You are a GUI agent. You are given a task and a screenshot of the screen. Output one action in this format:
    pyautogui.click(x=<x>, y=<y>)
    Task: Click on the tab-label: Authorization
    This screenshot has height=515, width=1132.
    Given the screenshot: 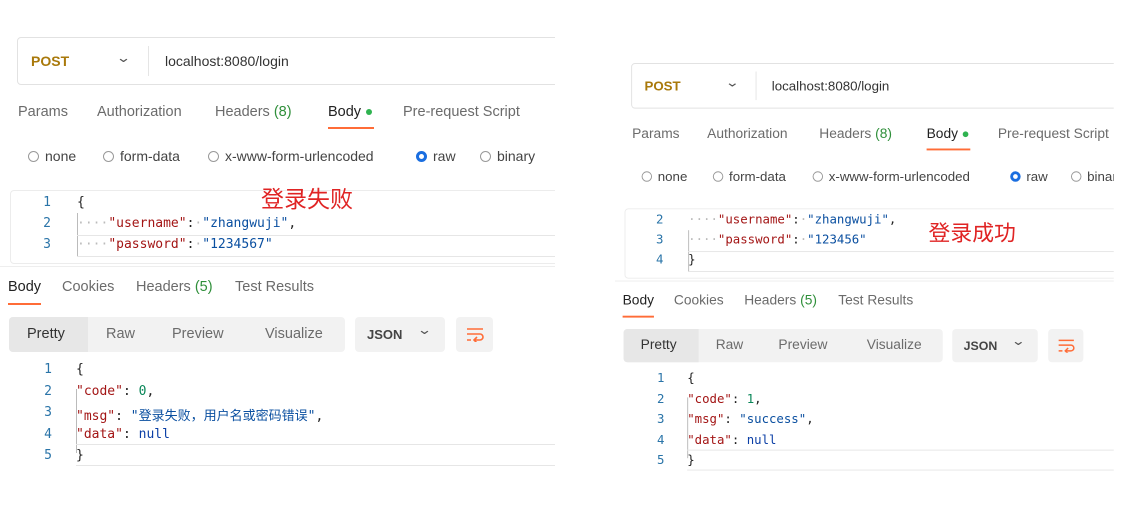 What is the action you would take?
    pyautogui.click(x=747, y=134)
    